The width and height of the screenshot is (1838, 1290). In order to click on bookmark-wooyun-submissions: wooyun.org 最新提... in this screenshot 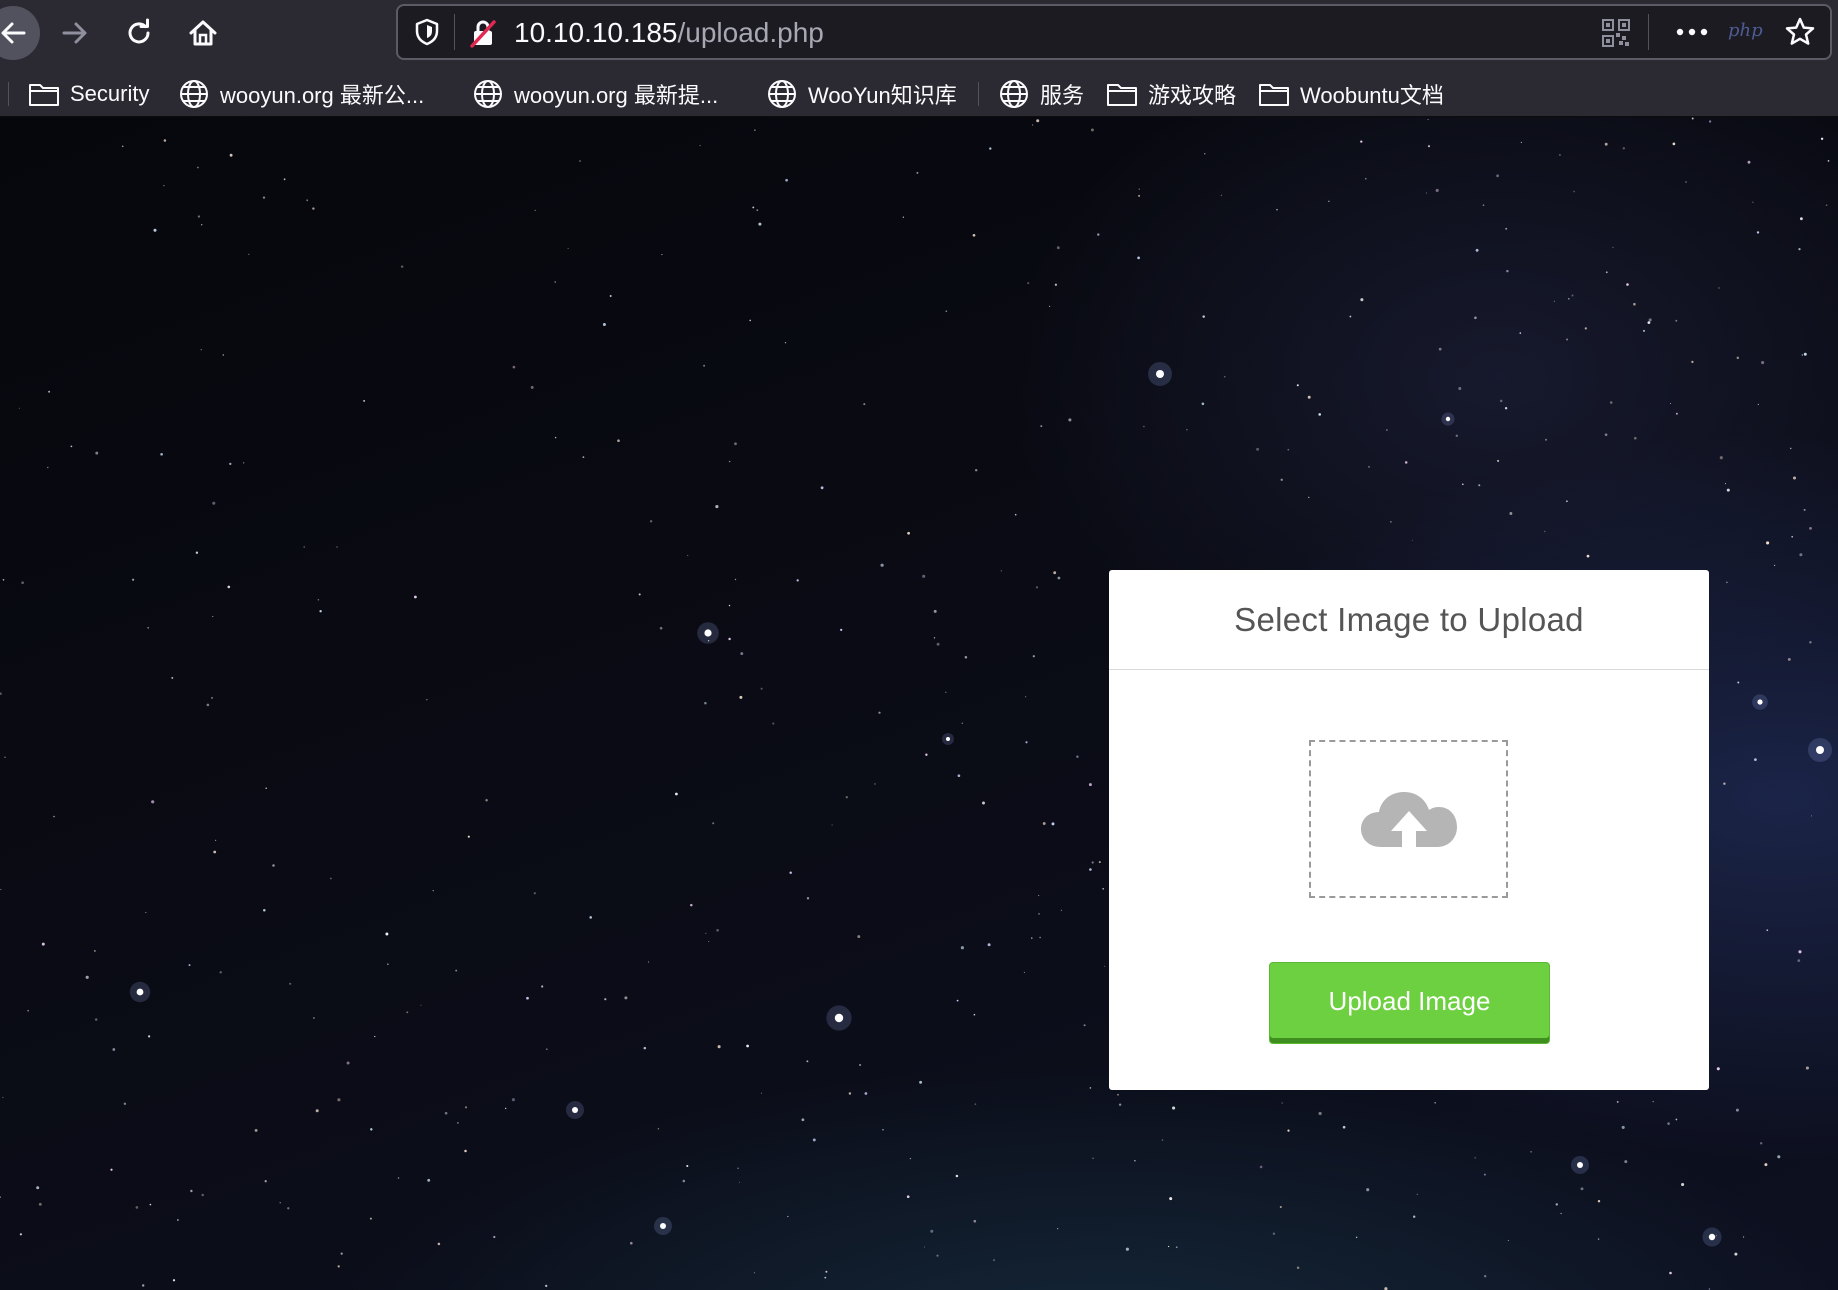, I will do `click(595, 94)`.